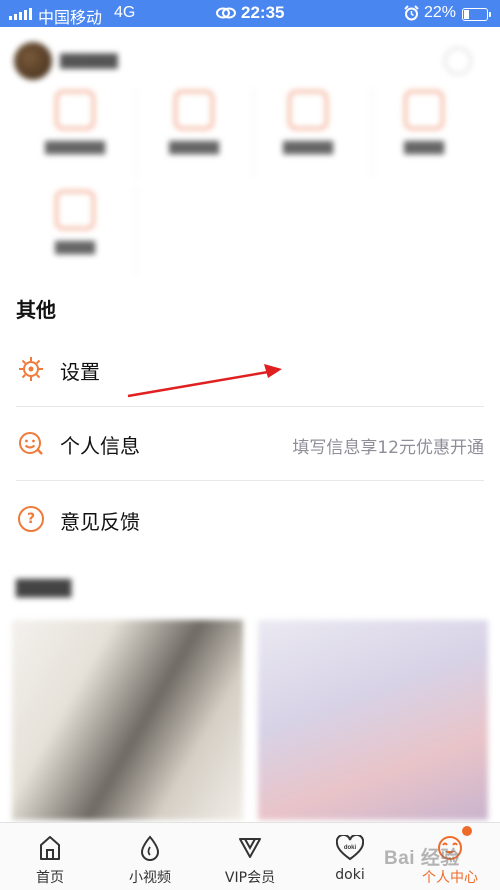  Describe the element at coordinates (450, 878) in the screenshot. I see `tab-profile-label: 个人中心` at that location.